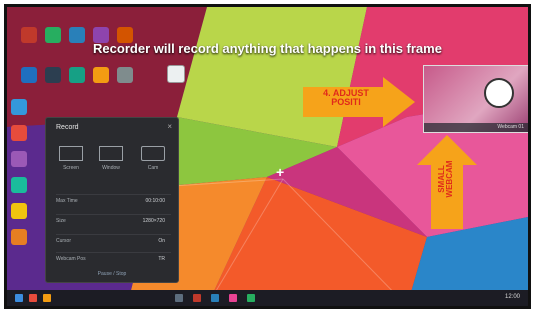 The height and width of the screenshot is (314, 536). Describe the element at coordinates (346, 97) in the screenshot. I see `adjust-position-label: 4. ADJUST POSITI` at that location.